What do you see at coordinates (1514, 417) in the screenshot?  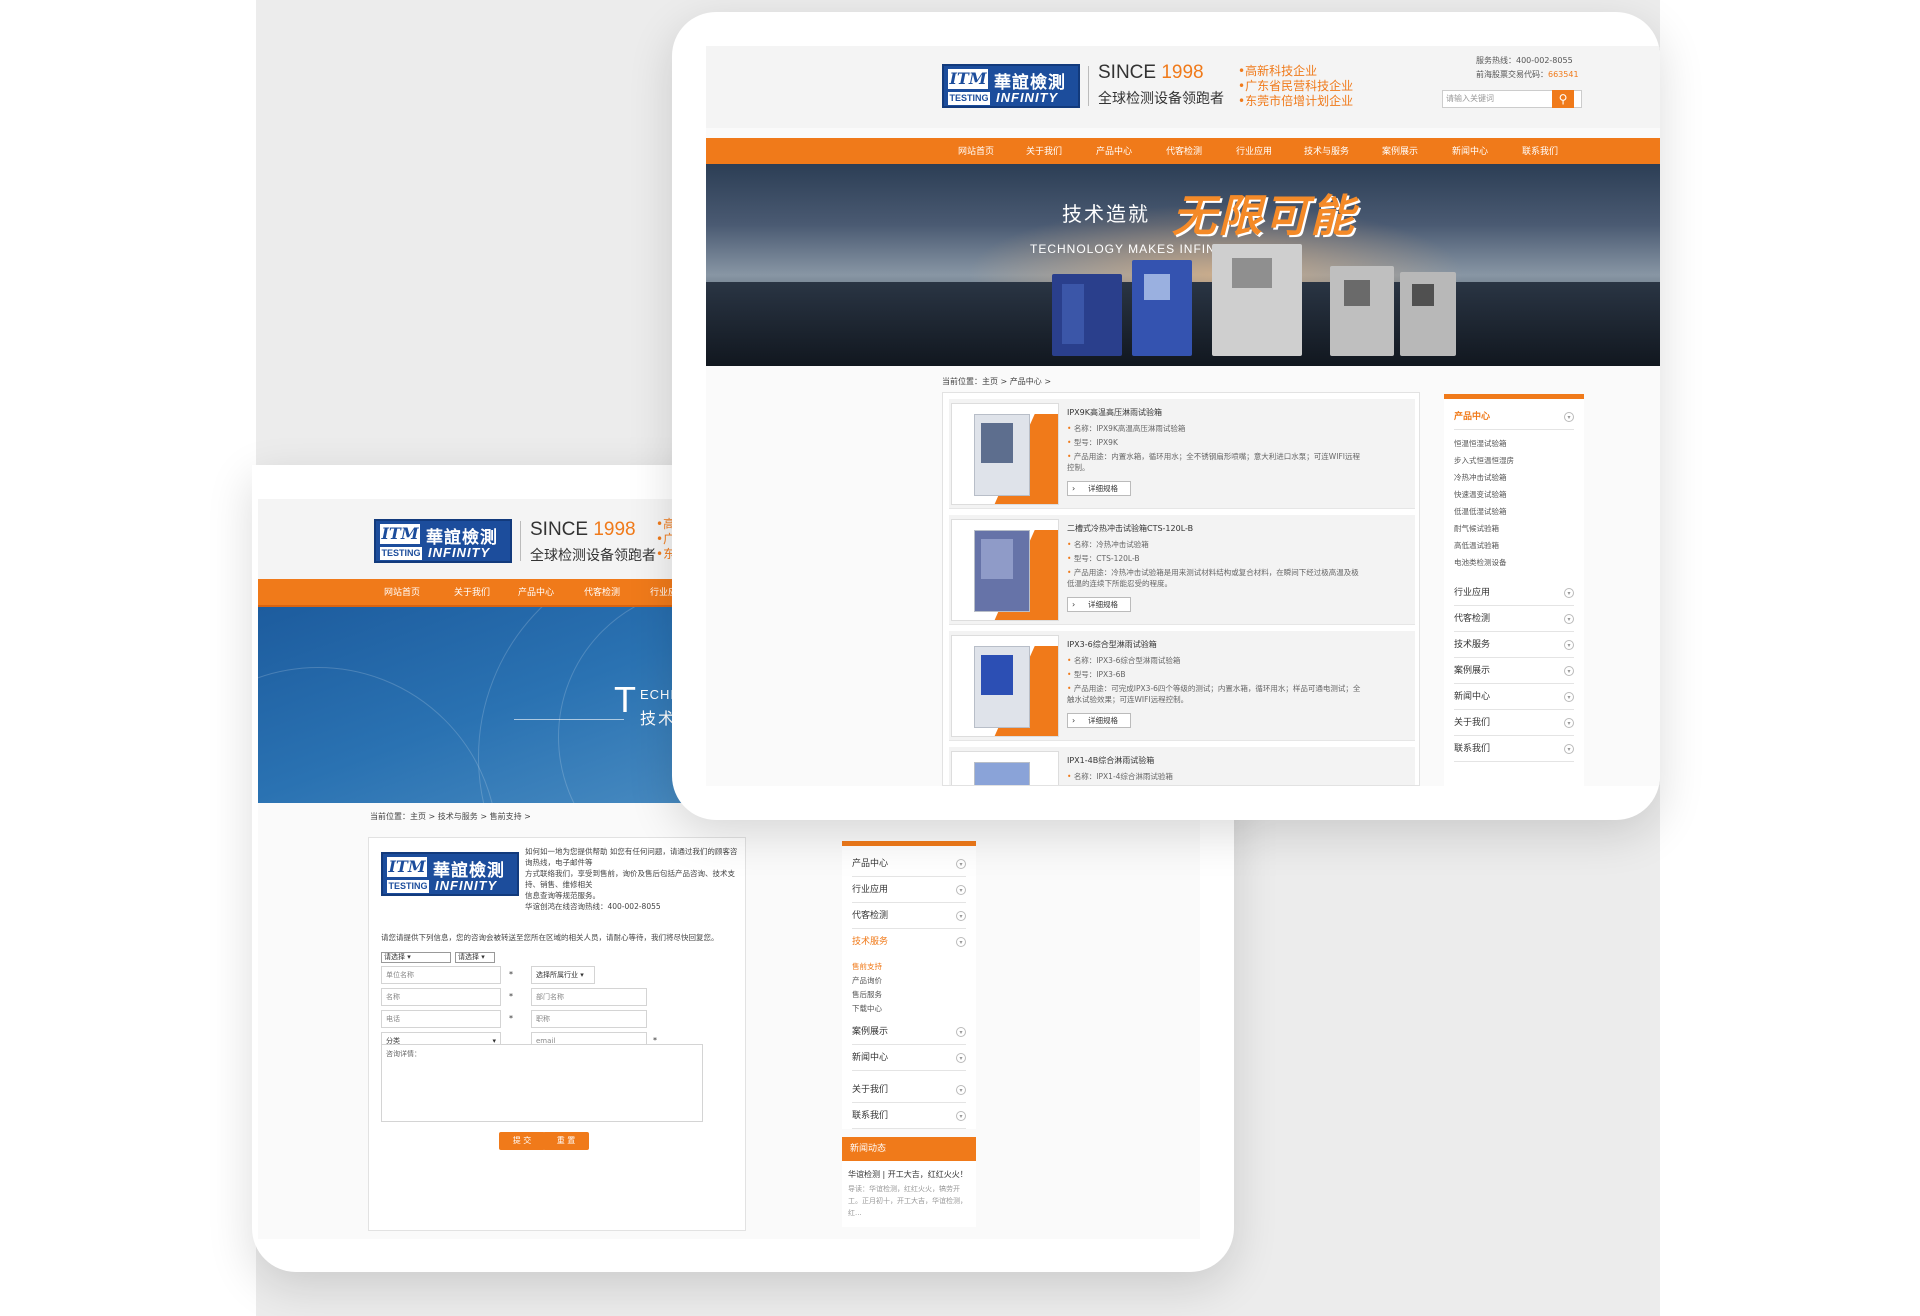 I see `sidebar-item-active: 产品中心 ▾` at bounding box center [1514, 417].